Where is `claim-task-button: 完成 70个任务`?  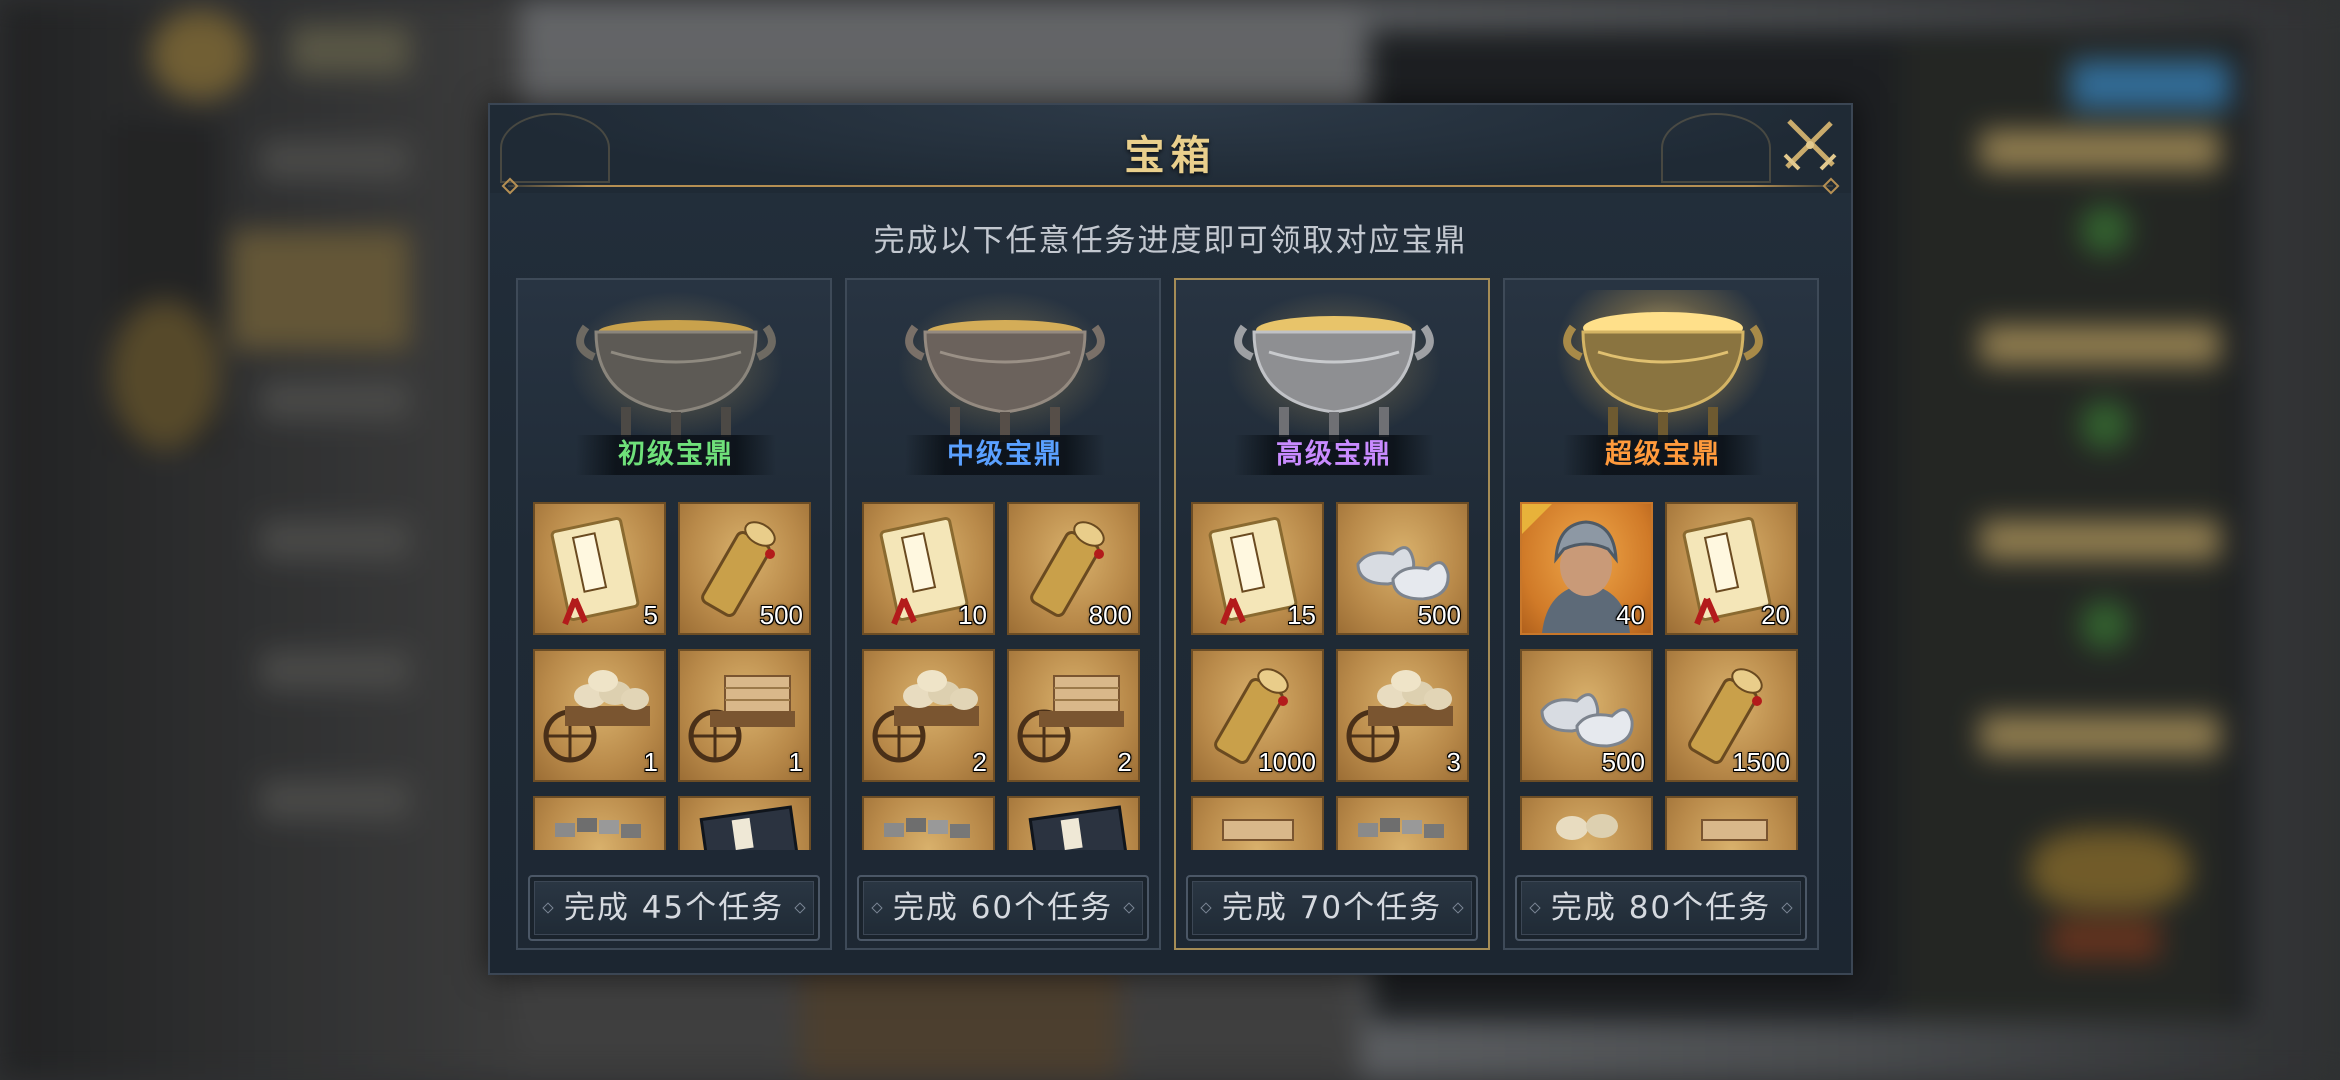 claim-task-button: 完成 70个任务 is located at coordinates (1332, 908).